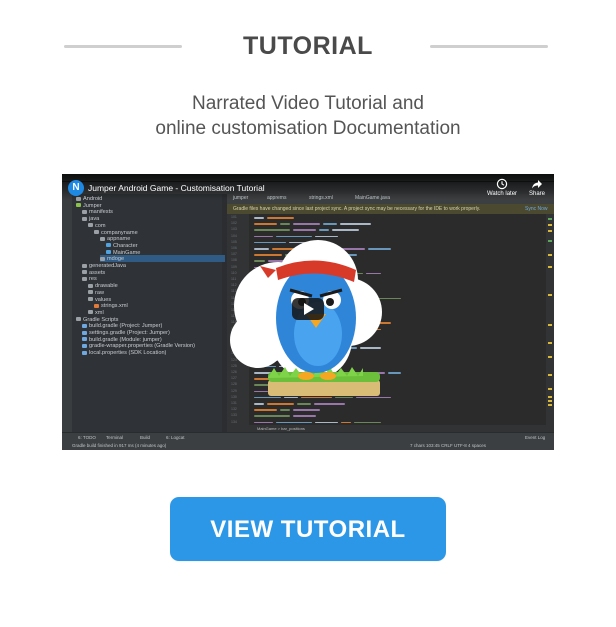  I want to click on tree-item-label: generatedJava, so click(108, 266).